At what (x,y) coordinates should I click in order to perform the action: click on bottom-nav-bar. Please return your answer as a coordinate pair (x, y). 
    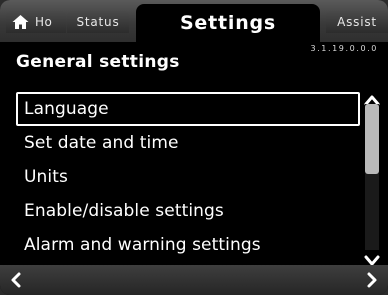
    Looking at the image, I should click on (194, 280).